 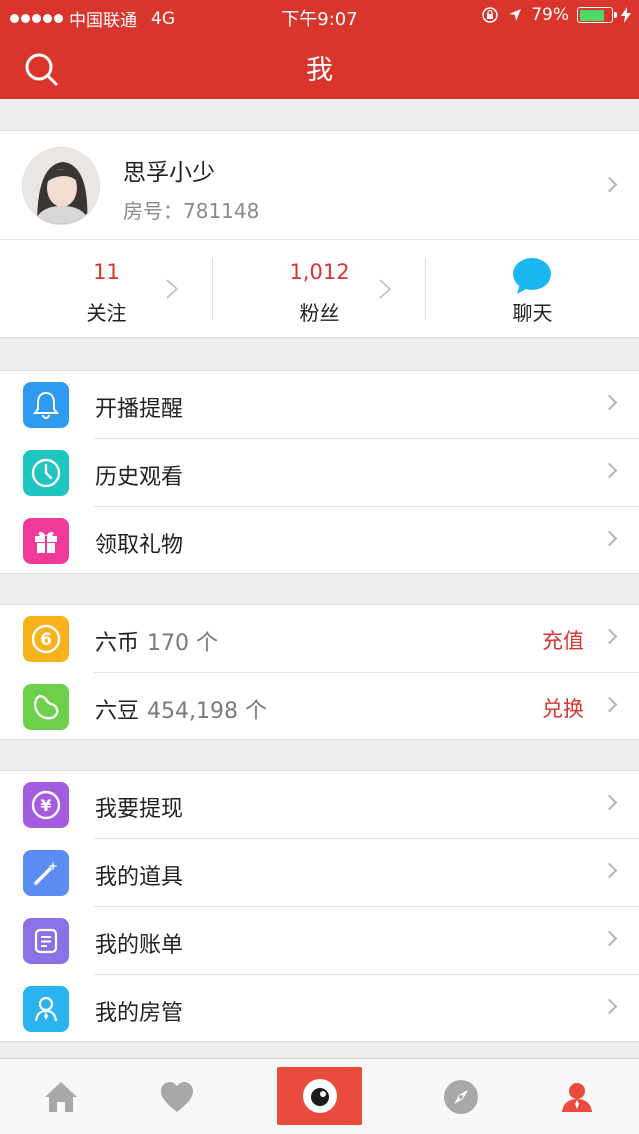 What do you see at coordinates (117, 643) in the screenshot?
I see `currency-name: 六币` at bounding box center [117, 643].